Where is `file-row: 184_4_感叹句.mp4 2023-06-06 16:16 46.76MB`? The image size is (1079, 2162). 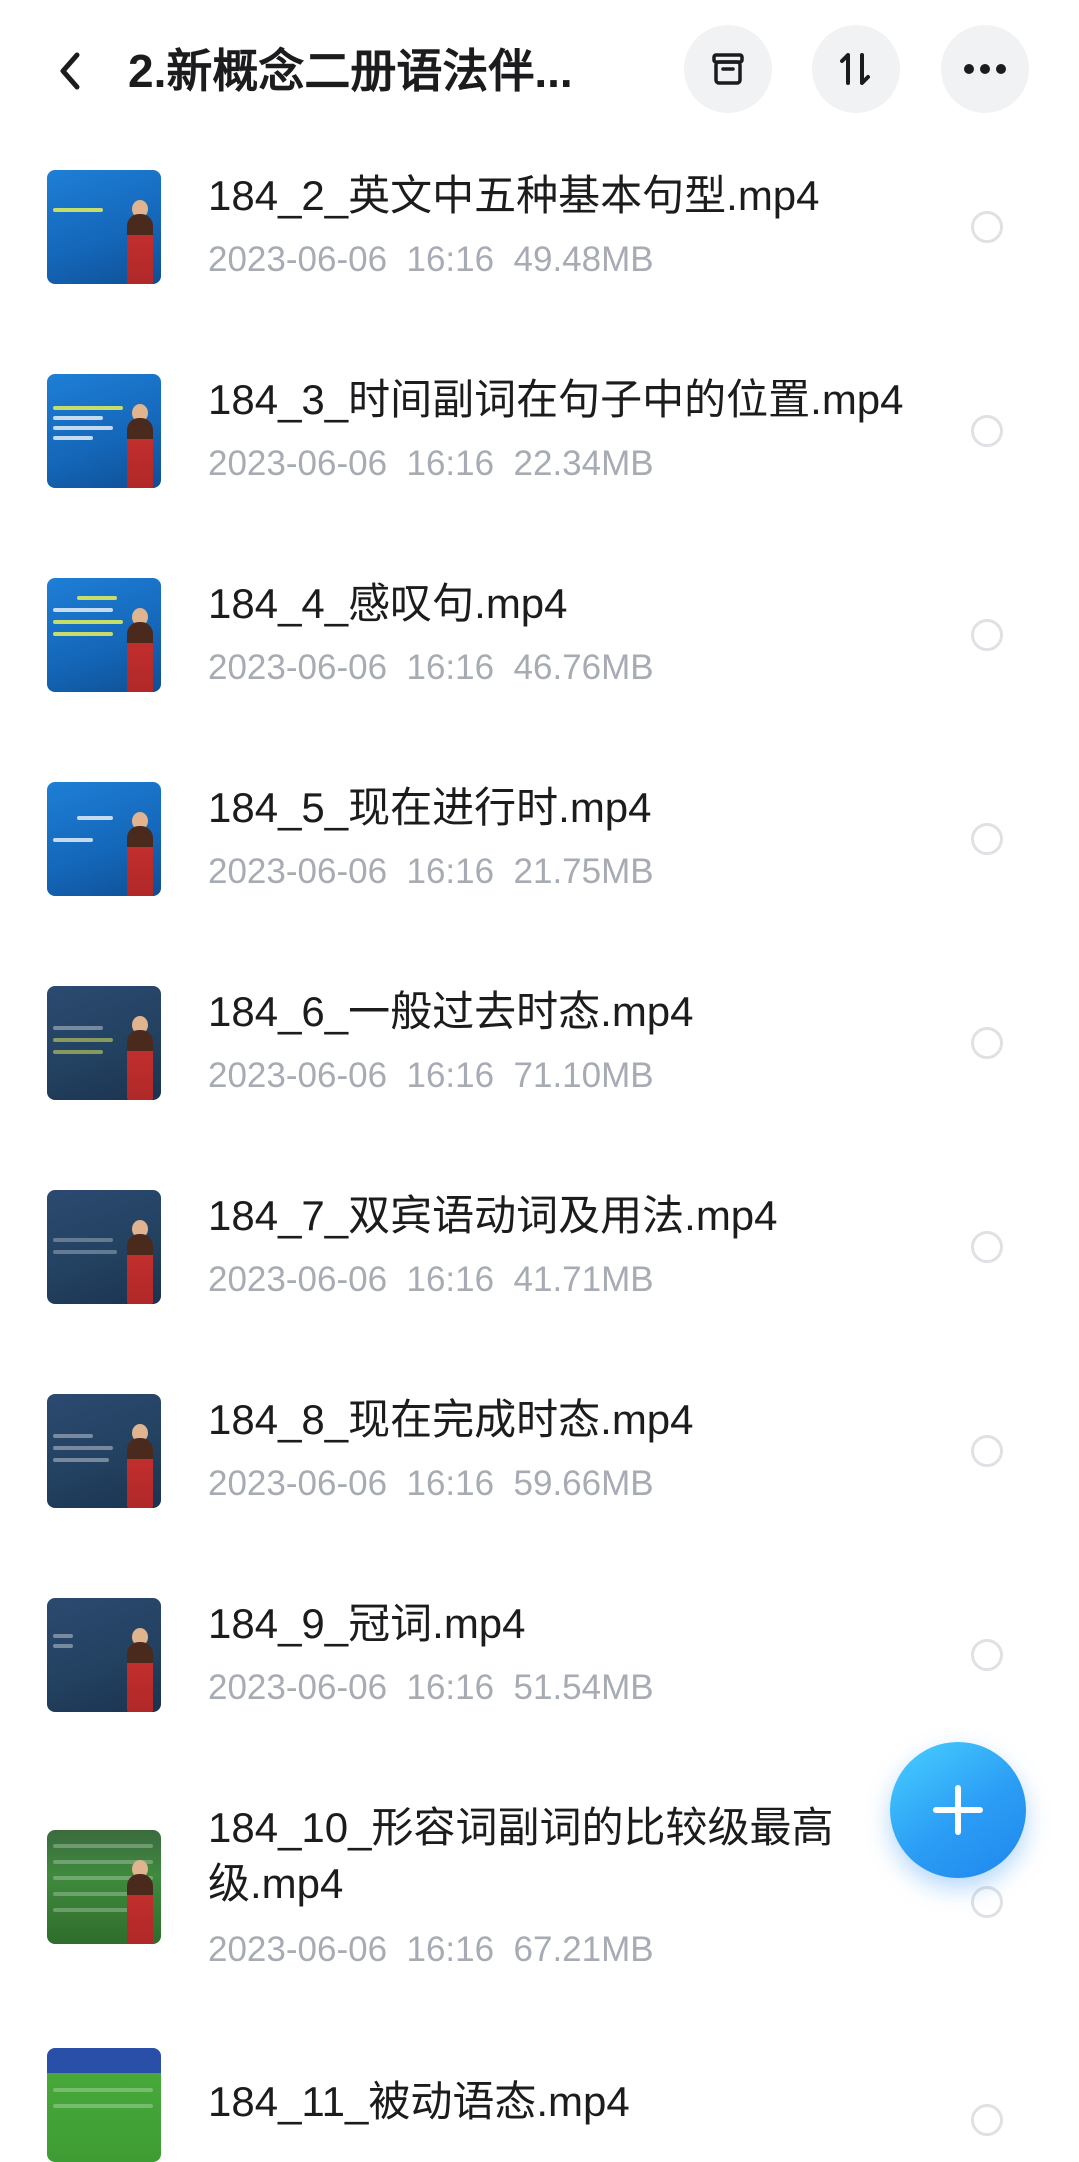 file-row: 184_4_感叹句.mp4 2023-06-06 16:16 46.76MB is located at coordinates (539, 650).